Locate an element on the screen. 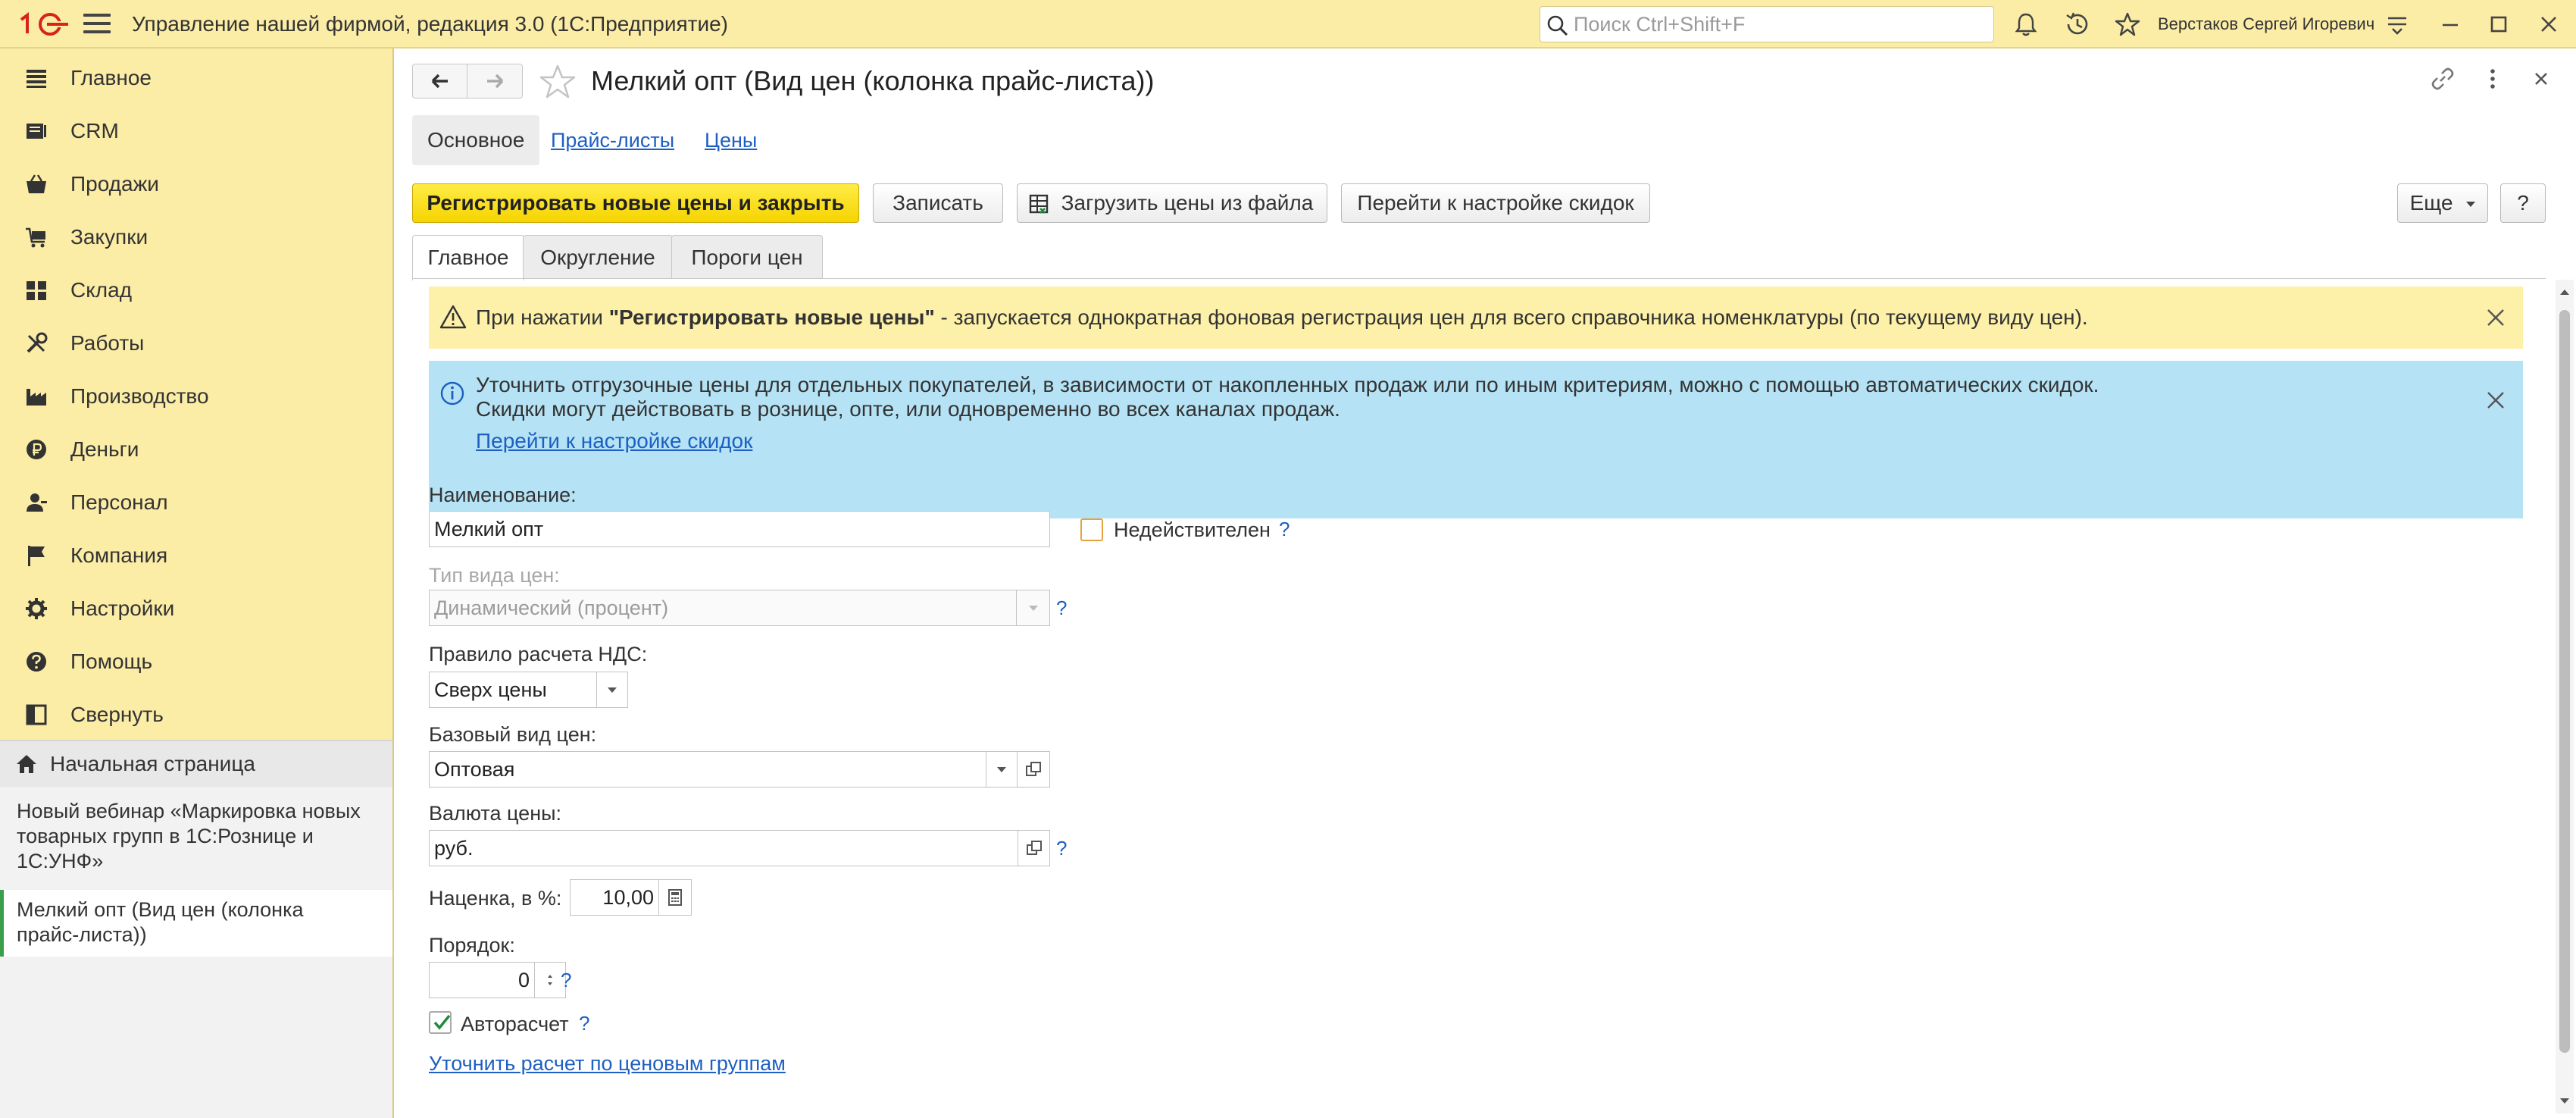 The image size is (2576, 1118). tab-price-lists: Прайс-листы is located at coordinates (612, 140).